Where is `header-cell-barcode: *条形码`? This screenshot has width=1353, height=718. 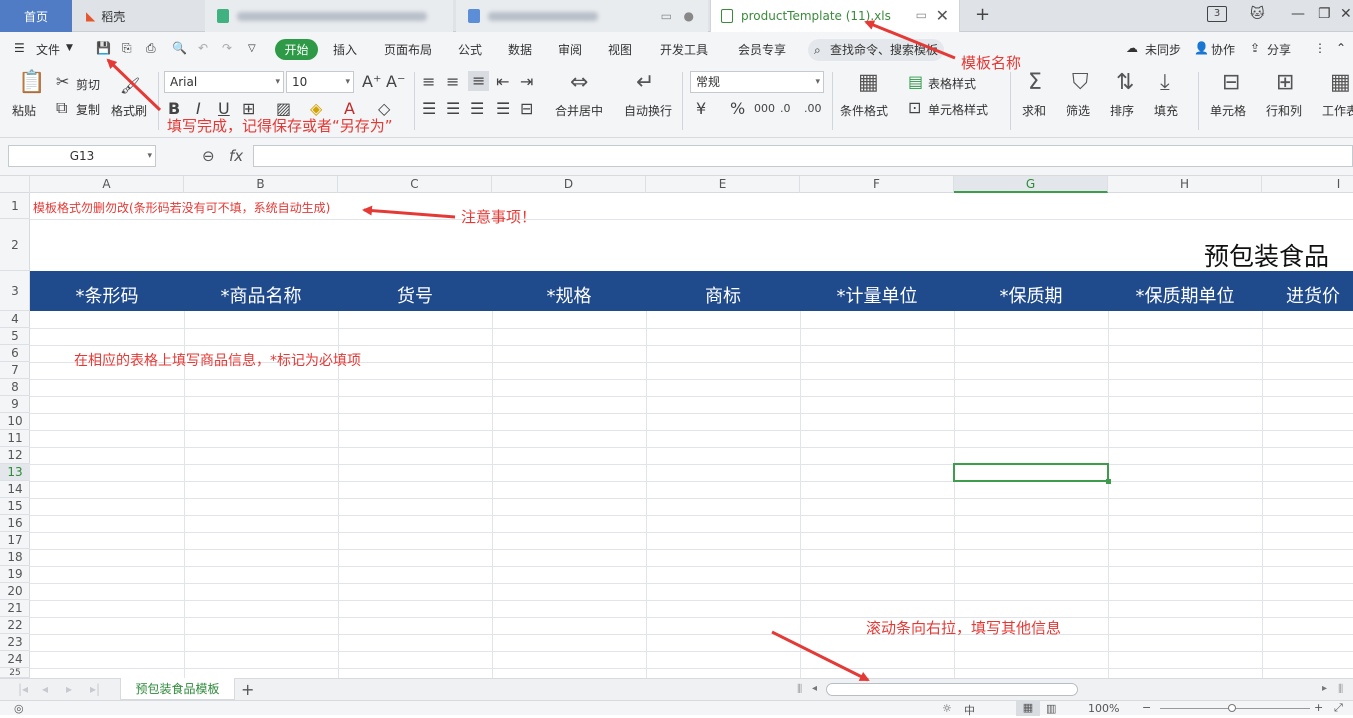 header-cell-barcode: *条形码 is located at coordinates (107, 291).